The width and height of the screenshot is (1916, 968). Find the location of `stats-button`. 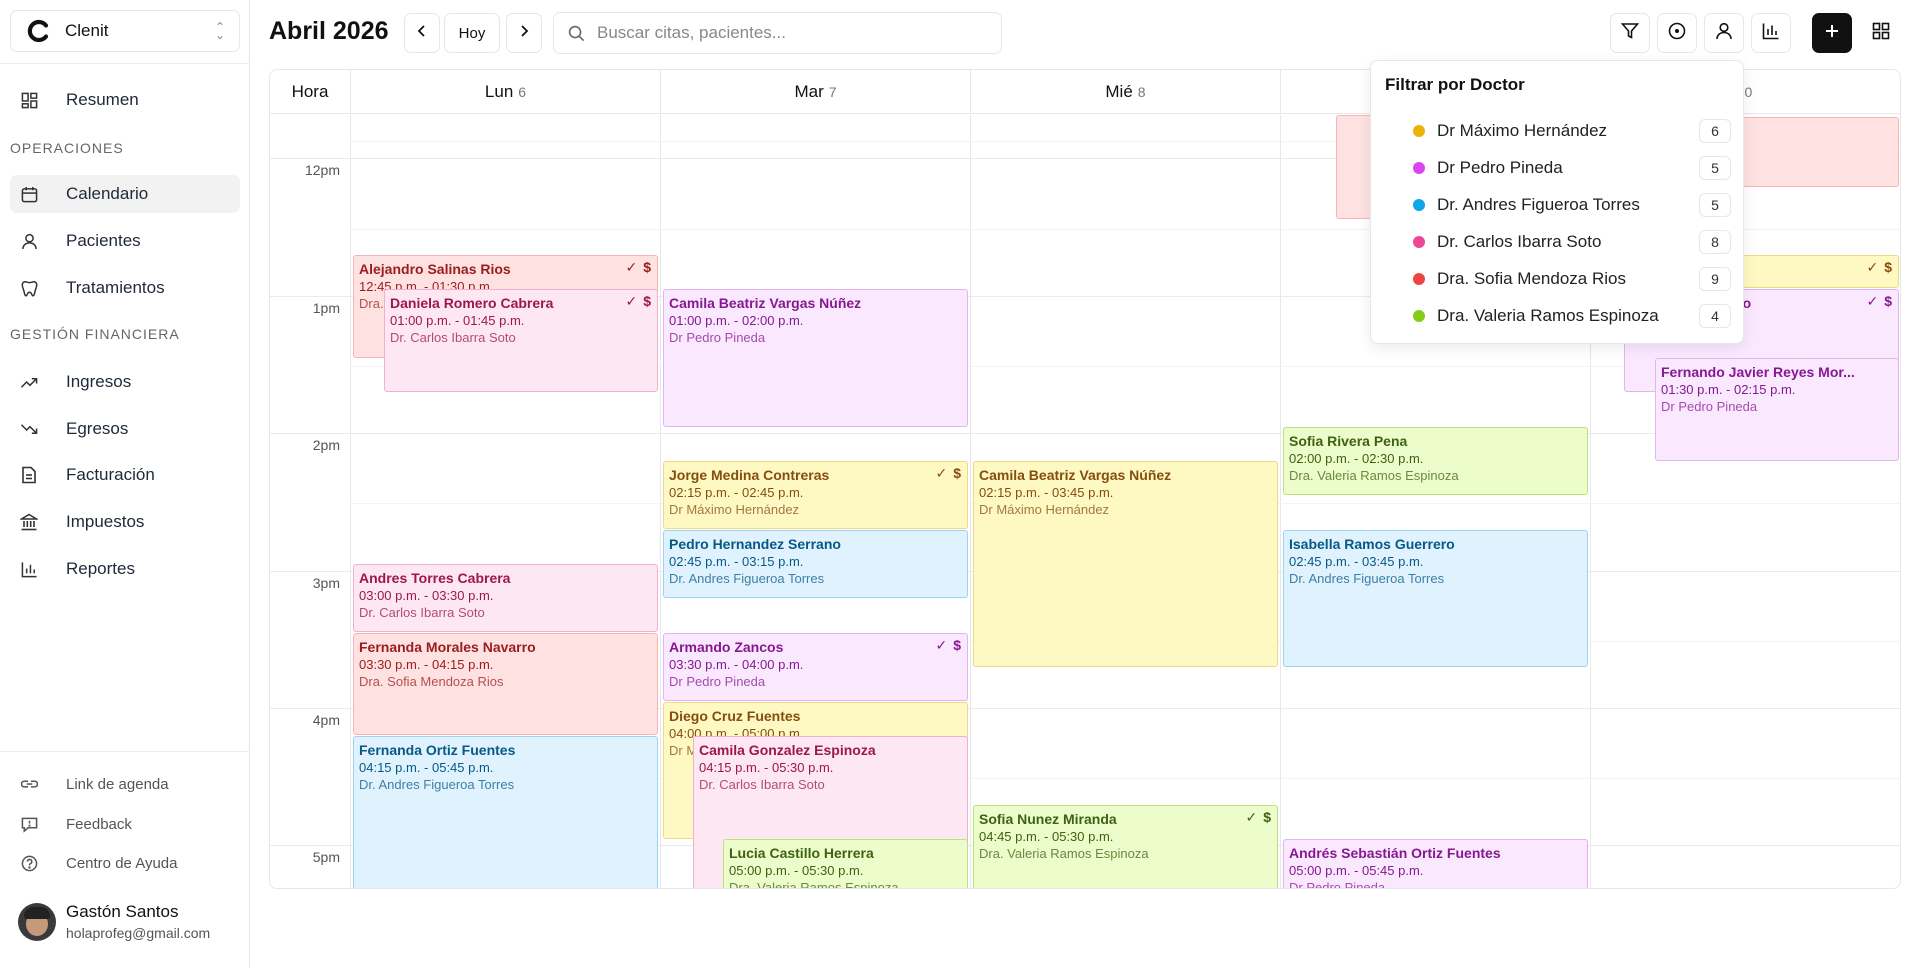

stats-button is located at coordinates (1771, 33).